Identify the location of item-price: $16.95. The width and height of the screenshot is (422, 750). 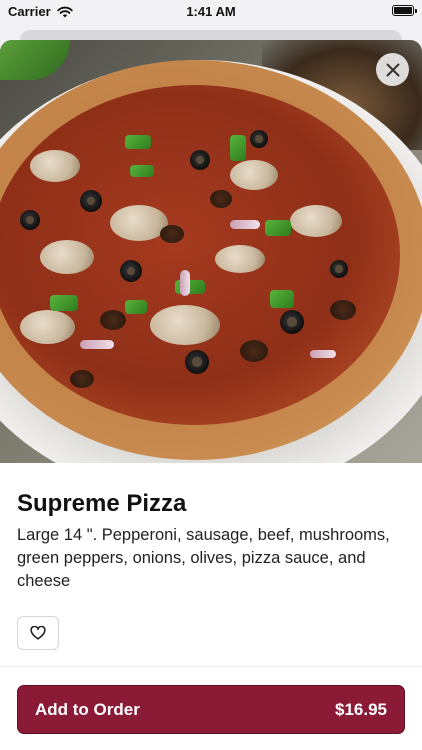
(361, 709).